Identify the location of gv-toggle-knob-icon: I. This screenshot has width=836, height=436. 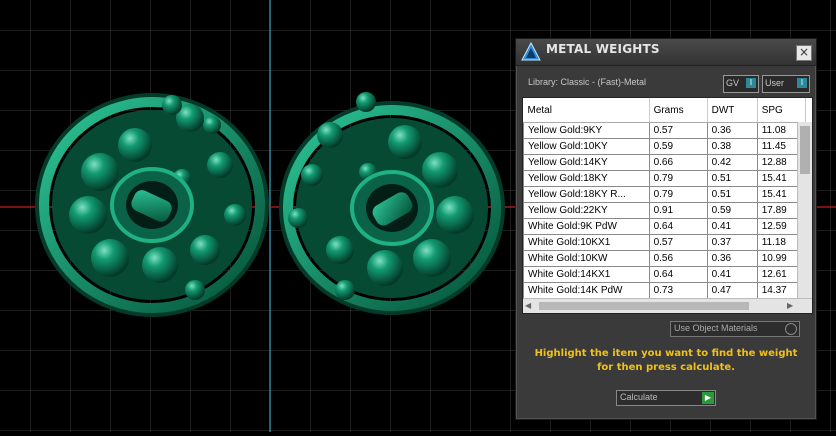
(751, 83).